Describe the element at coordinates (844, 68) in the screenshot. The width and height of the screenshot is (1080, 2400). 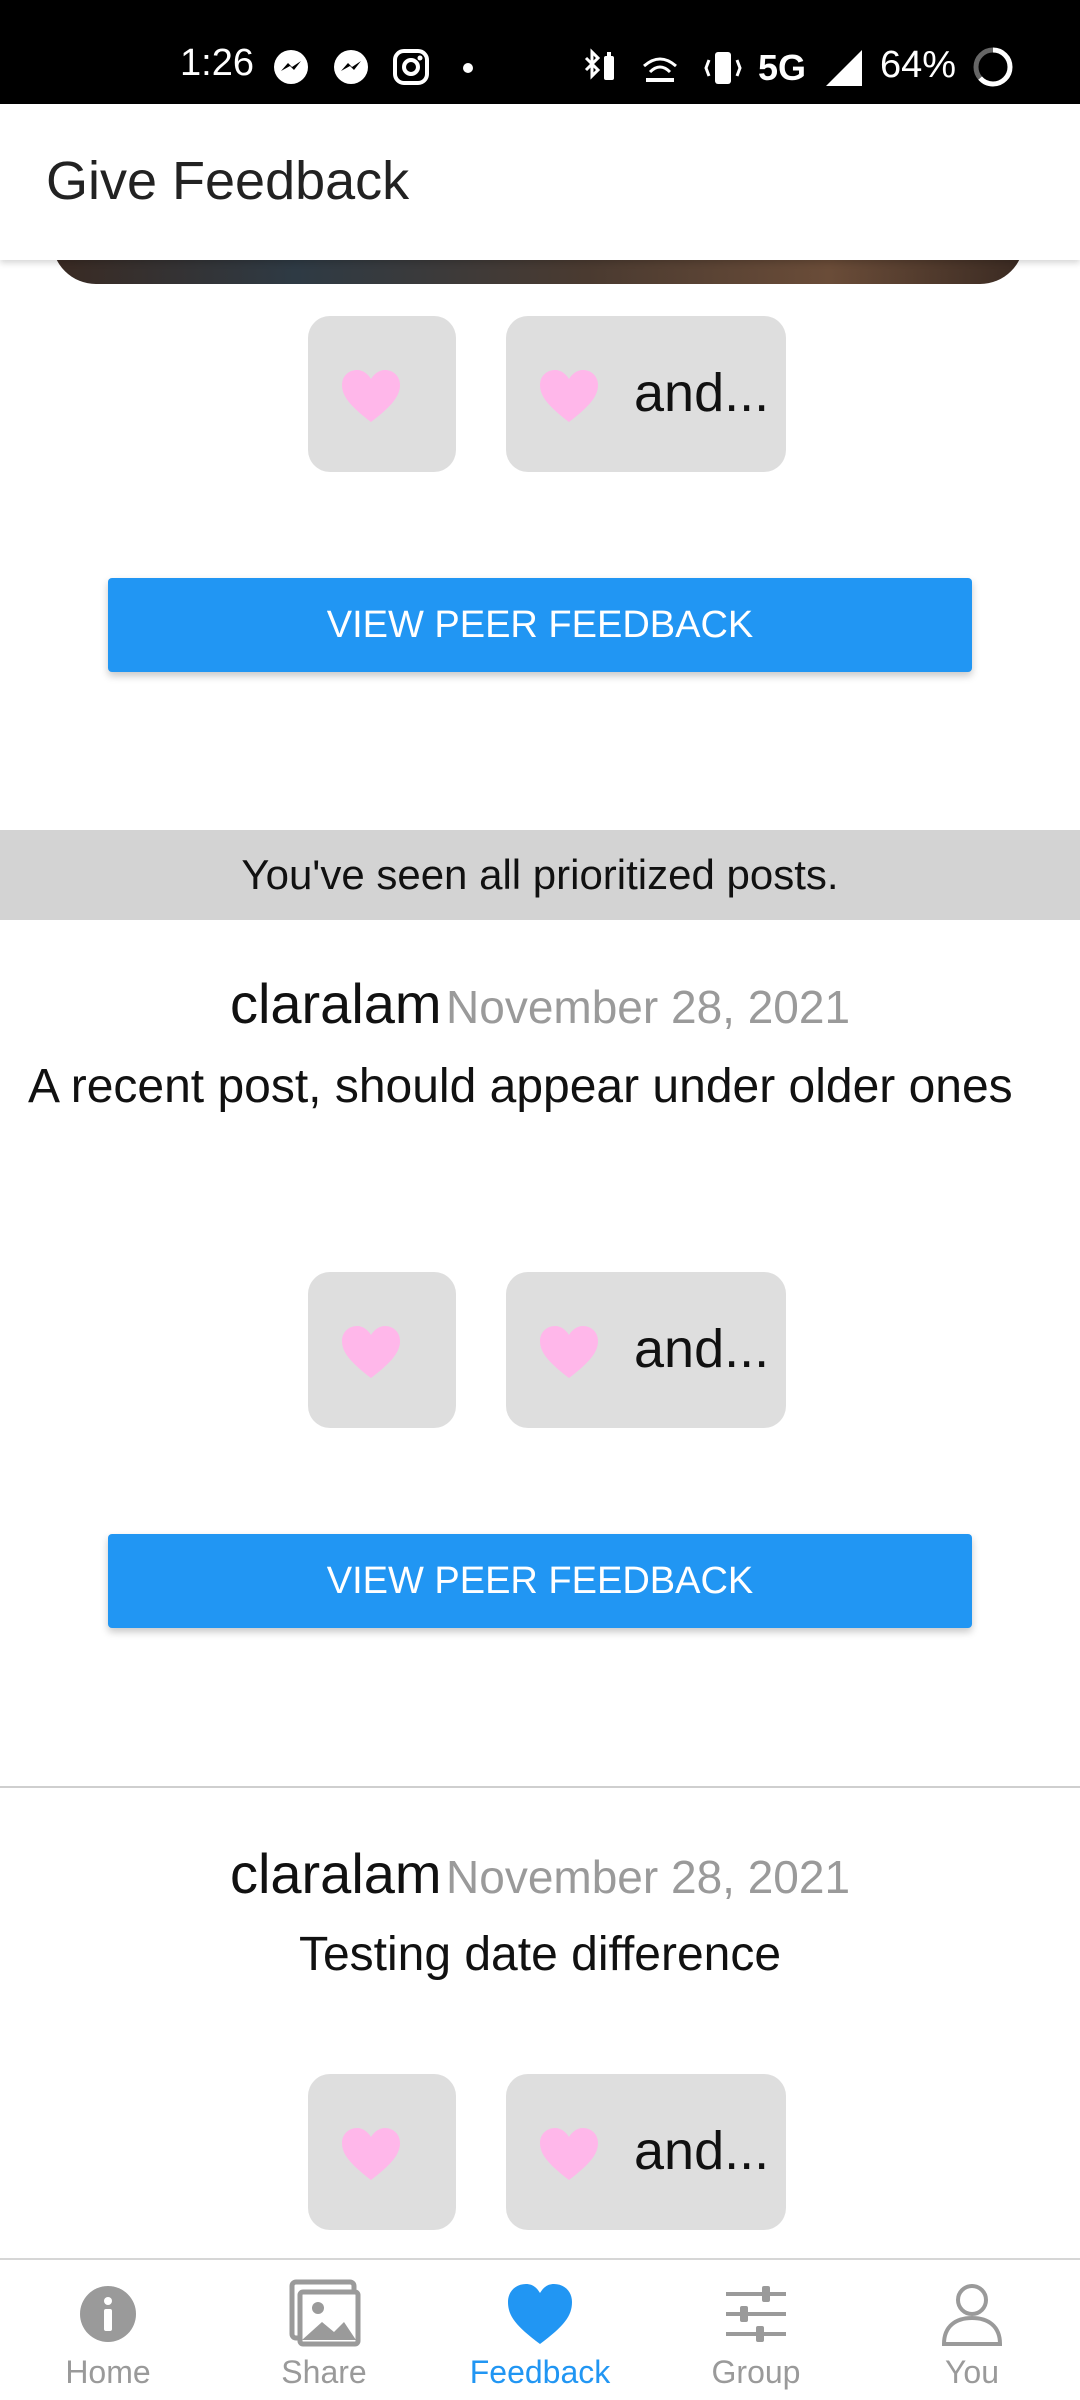
I see `signal-icon` at that location.